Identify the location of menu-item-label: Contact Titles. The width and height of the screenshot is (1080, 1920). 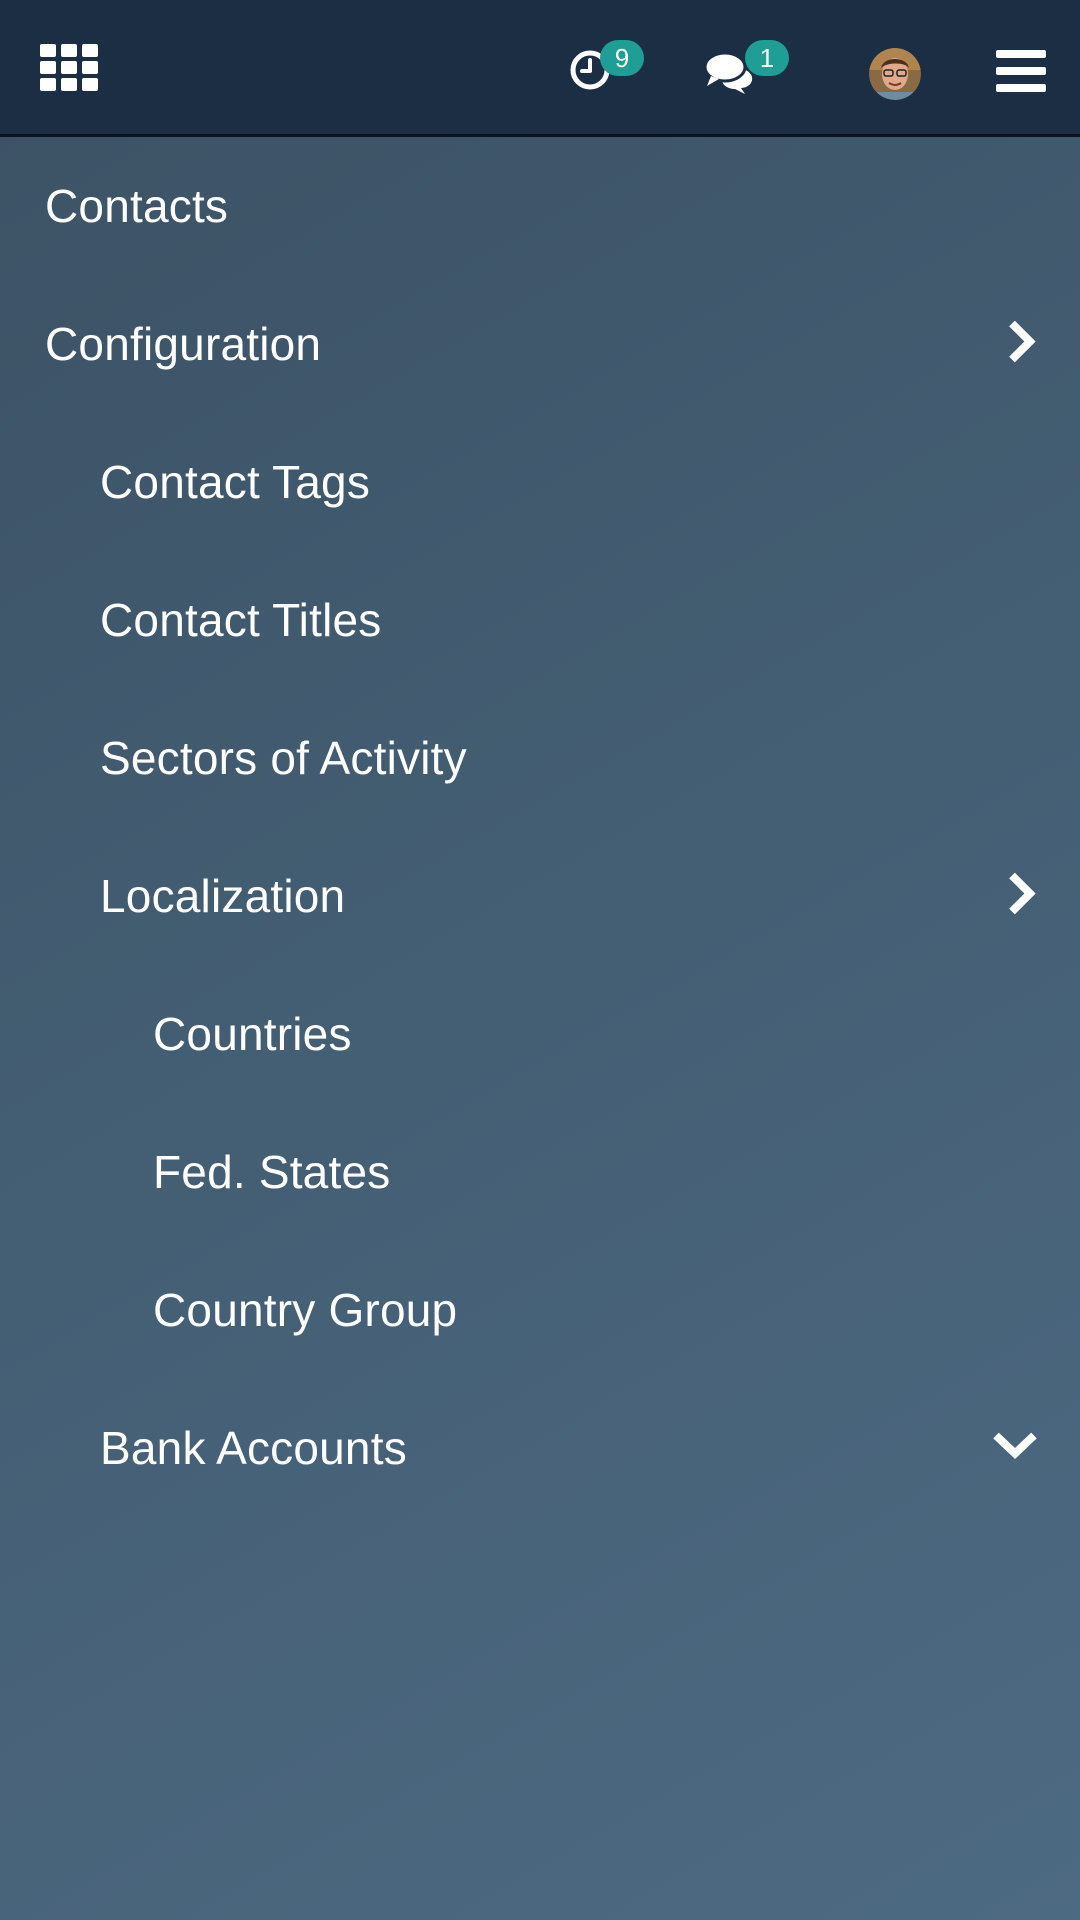
(241, 620).